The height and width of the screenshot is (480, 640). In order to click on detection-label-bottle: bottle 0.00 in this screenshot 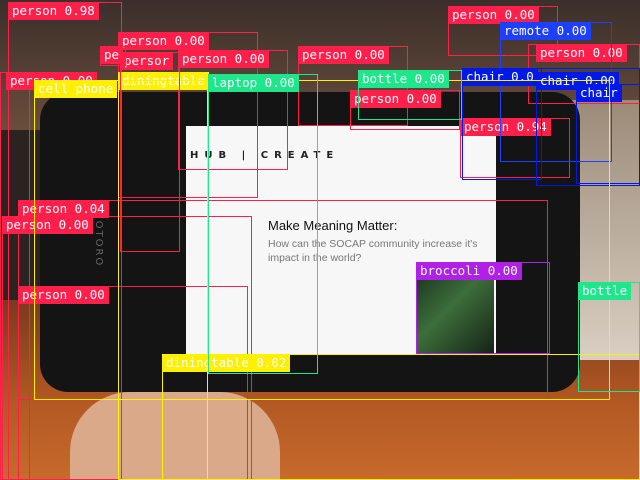, I will do `click(403, 79)`.